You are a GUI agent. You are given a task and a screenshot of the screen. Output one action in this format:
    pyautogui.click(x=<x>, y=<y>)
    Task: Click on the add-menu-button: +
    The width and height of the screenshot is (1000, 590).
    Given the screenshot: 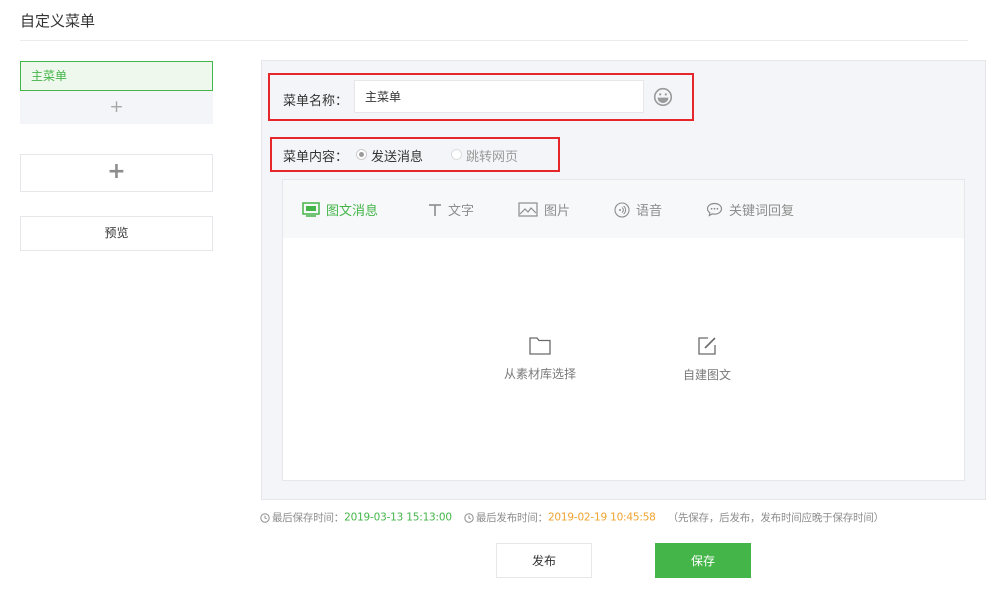 What is the action you would take?
    pyautogui.click(x=116, y=173)
    